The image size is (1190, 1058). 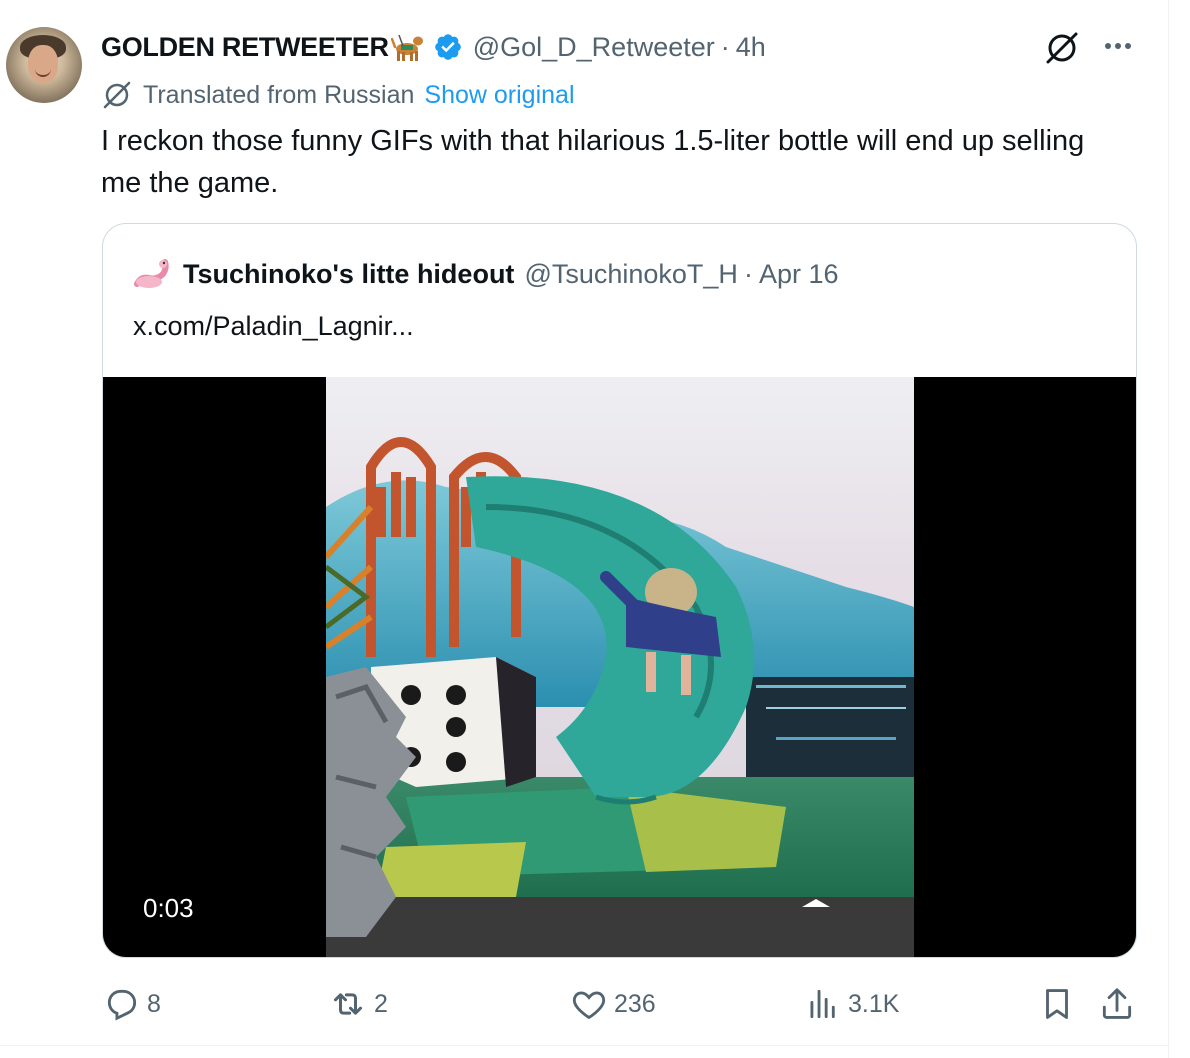 I want to click on translation-notice: Translated from Russian Show original, so click(x=338, y=95).